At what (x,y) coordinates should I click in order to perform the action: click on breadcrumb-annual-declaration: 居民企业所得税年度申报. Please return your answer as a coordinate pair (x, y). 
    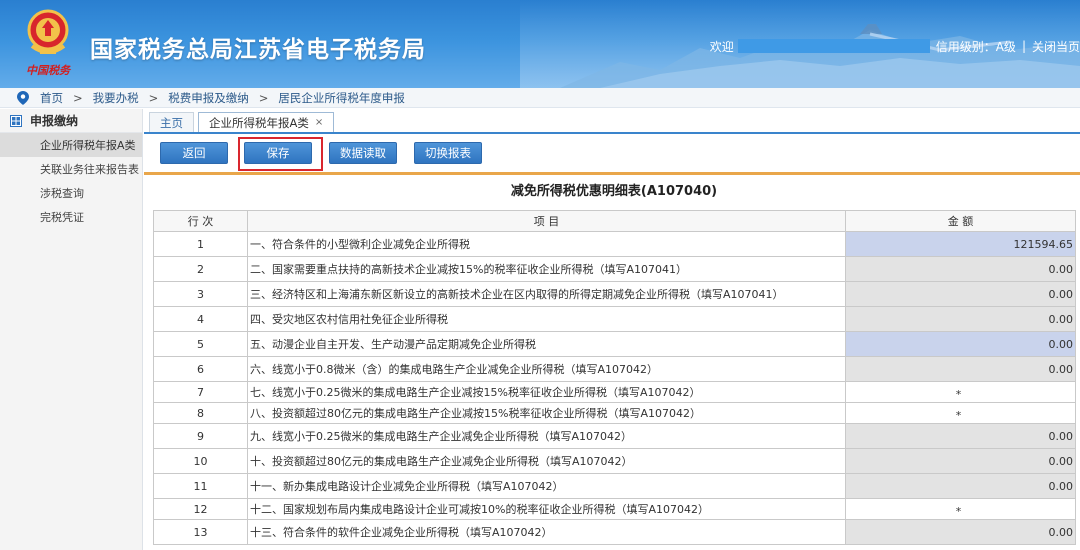
    Looking at the image, I should click on (341, 98).